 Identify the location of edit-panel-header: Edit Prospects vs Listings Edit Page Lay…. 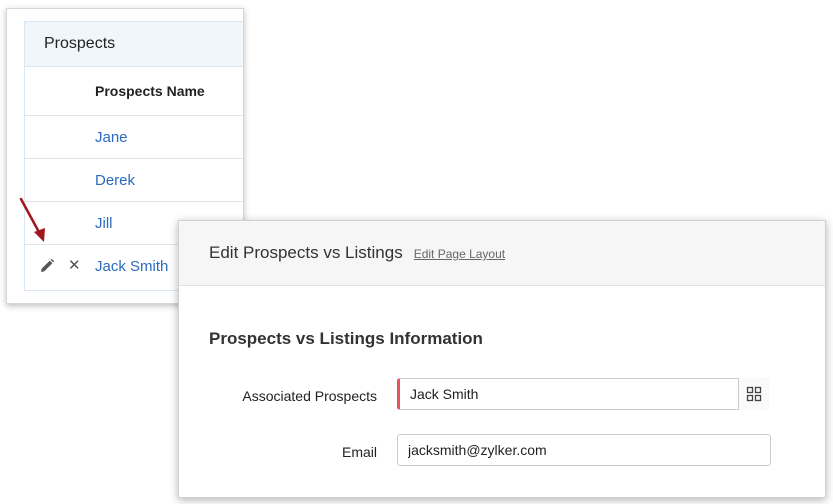
(502, 253).